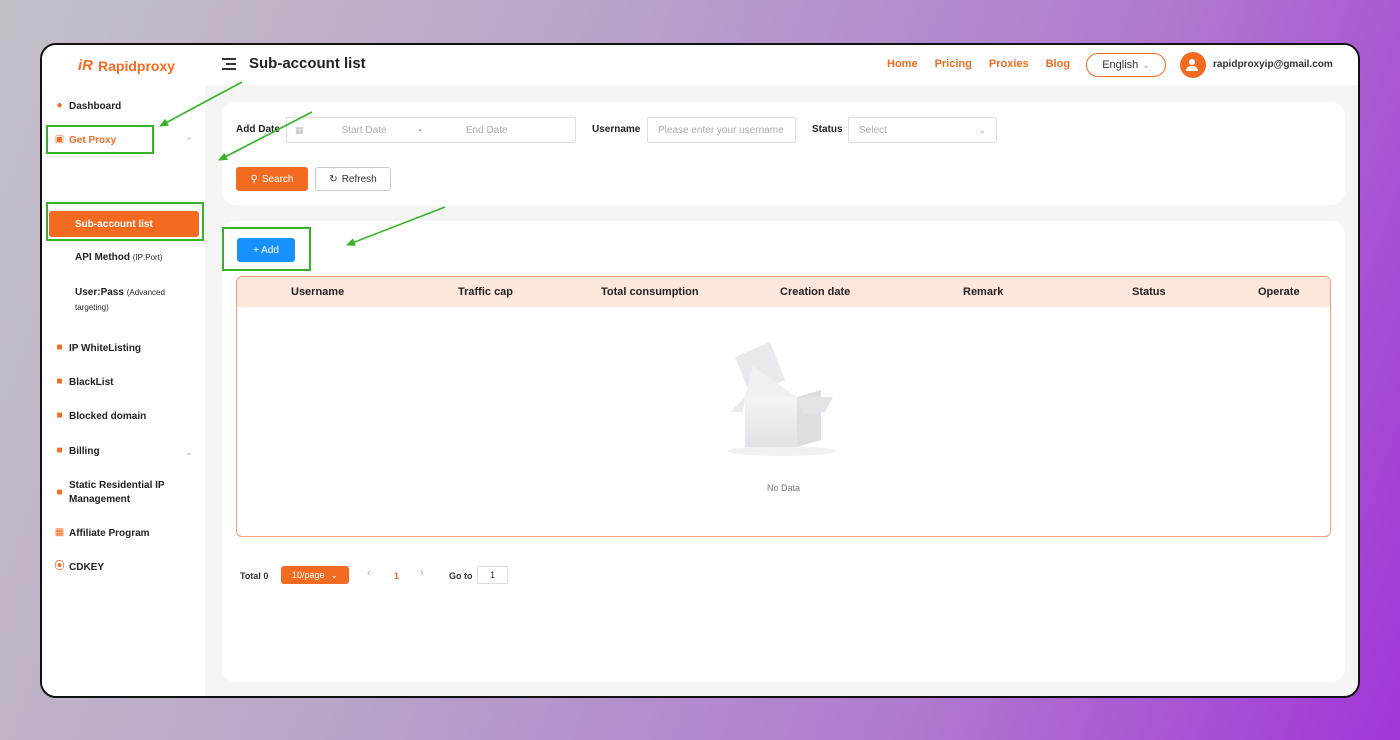  What do you see at coordinates (873, 130) in the screenshot?
I see `status-placeholder: Select` at bounding box center [873, 130].